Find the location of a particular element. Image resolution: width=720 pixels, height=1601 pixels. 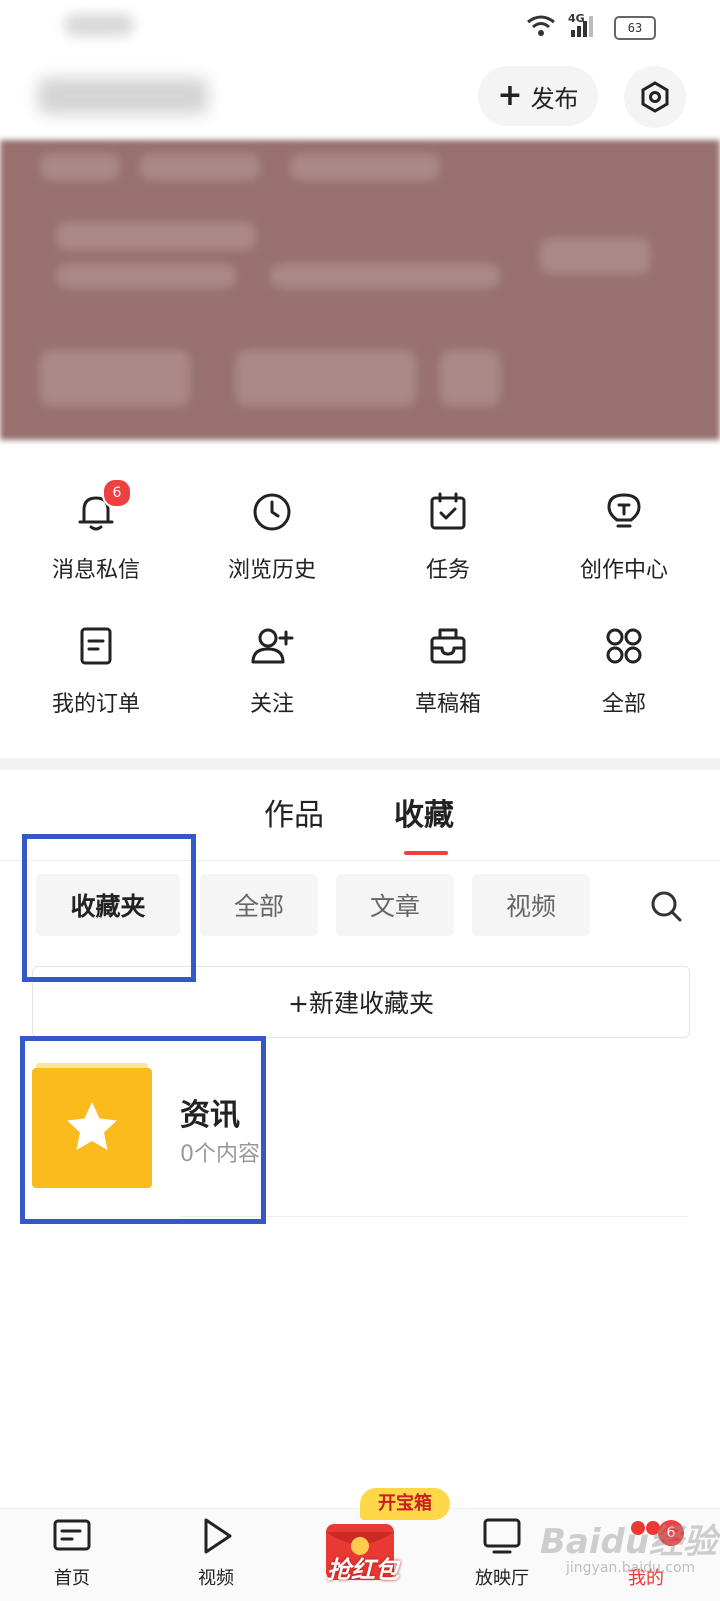

nav-video-label: 视频 is located at coordinates (216, 1578).